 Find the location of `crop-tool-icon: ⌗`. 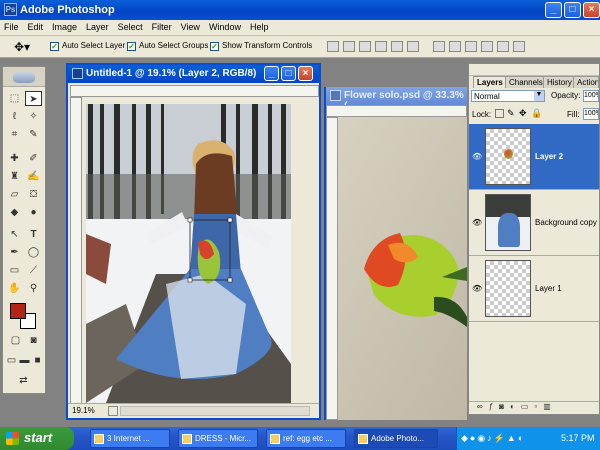

crop-tool-icon: ⌗ is located at coordinates (14, 134).